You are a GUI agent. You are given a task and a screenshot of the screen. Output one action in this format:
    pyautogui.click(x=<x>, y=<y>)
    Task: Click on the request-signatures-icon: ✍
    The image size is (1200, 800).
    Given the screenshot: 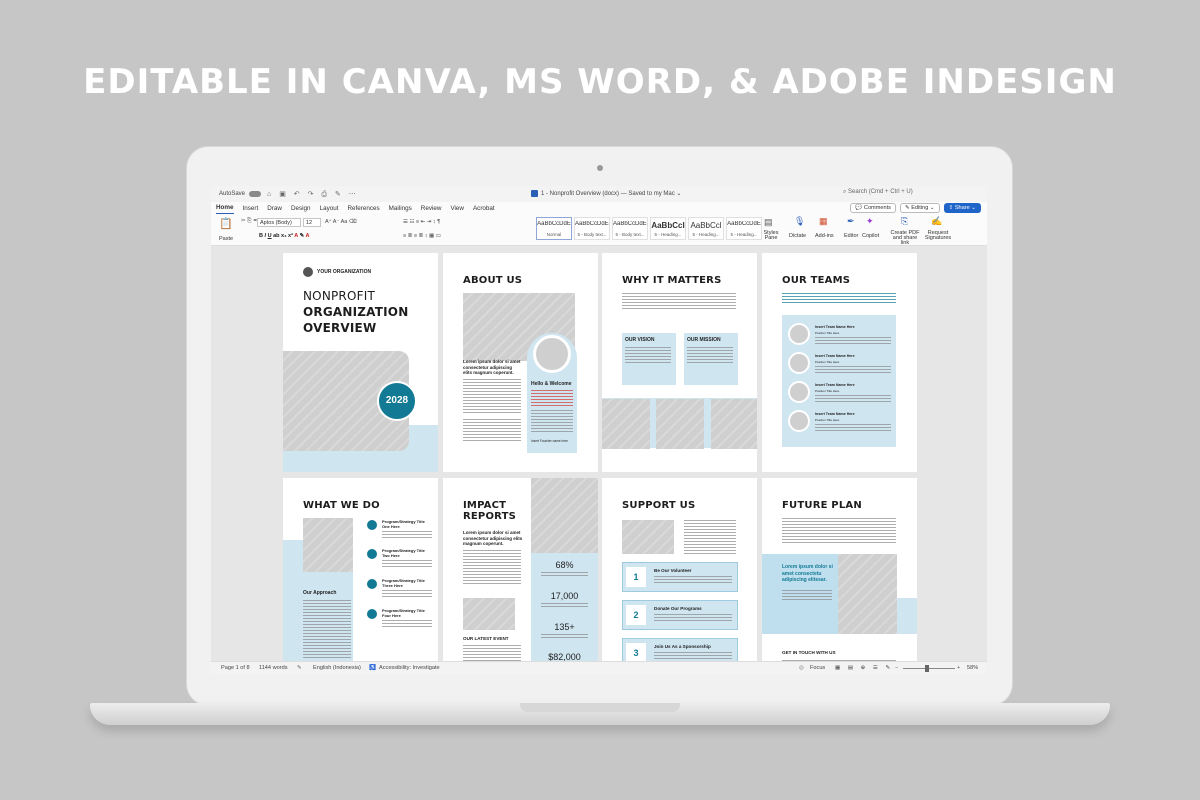 What is the action you would take?
    pyautogui.click(x=936, y=221)
    